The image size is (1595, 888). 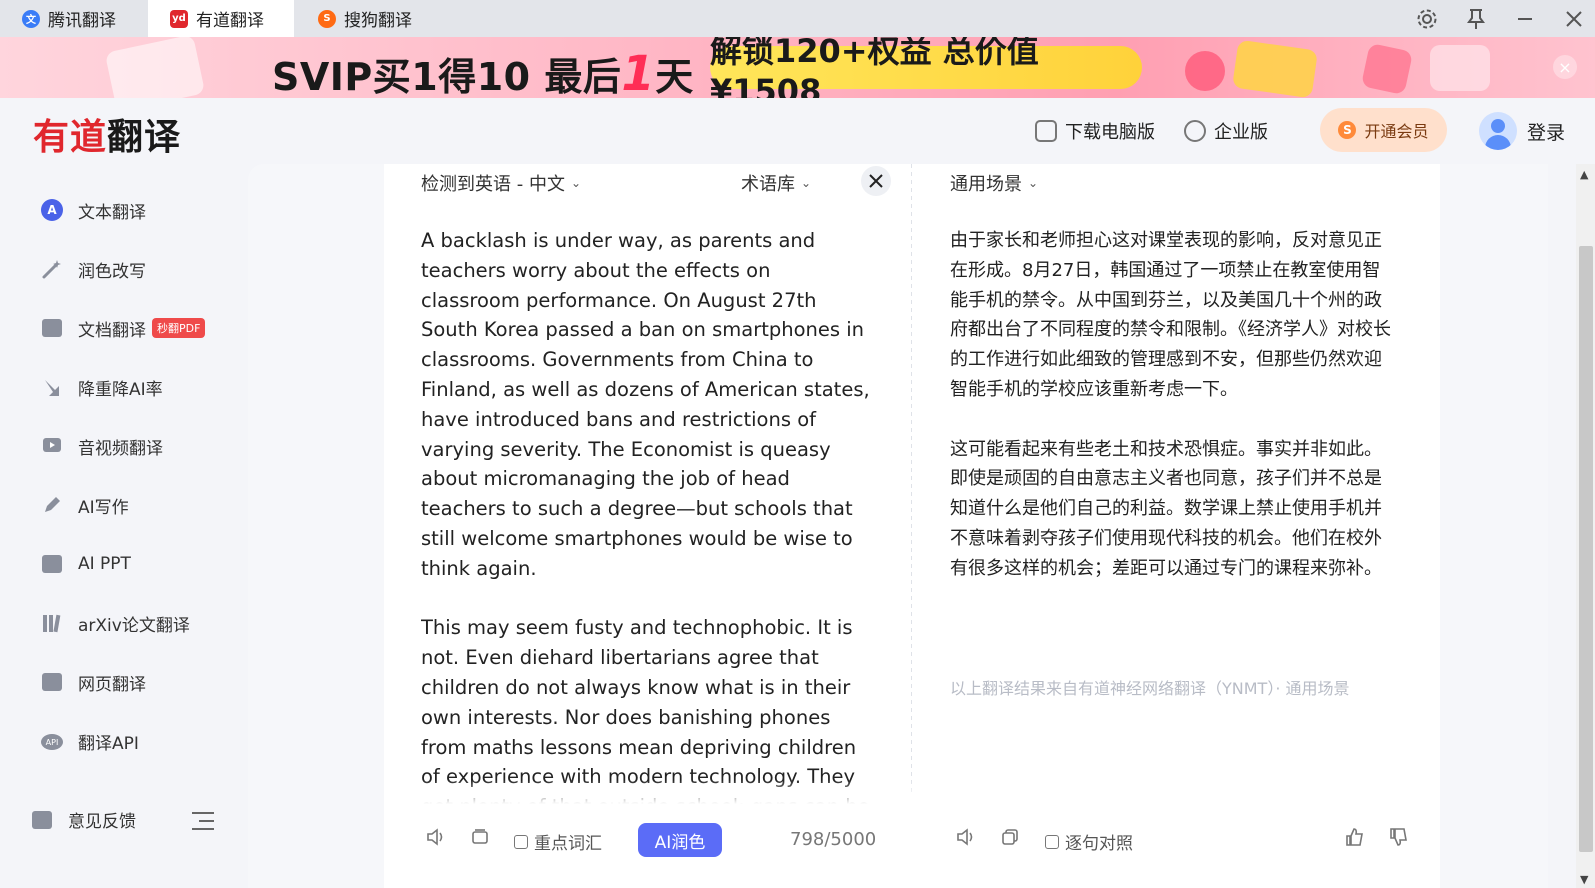 I want to click on music-icon, so click(x=1205, y=71).